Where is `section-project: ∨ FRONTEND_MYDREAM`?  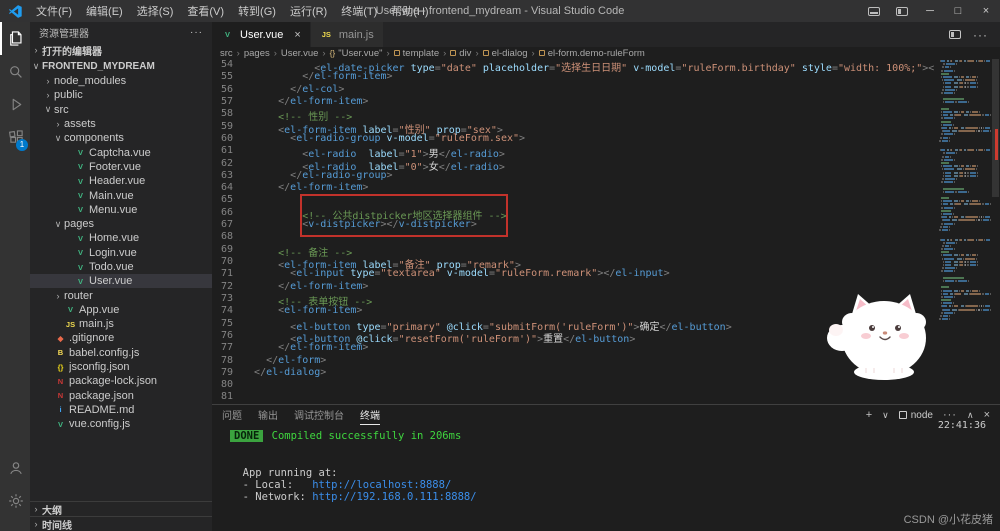
section-project: ∨ FRONTEND_MYDREAM is located at coordinates (121, 66).